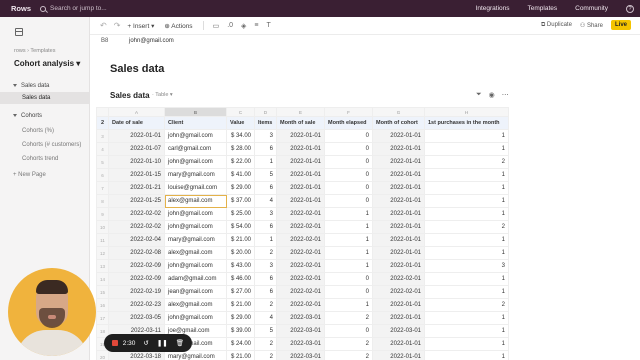 Image resolution: width=640 pixels, height=360 pixels. Describe the element at coordinates (556, 25) in the screenshot. I see `duplicate-button: ⧉ Duplicate` at that location.